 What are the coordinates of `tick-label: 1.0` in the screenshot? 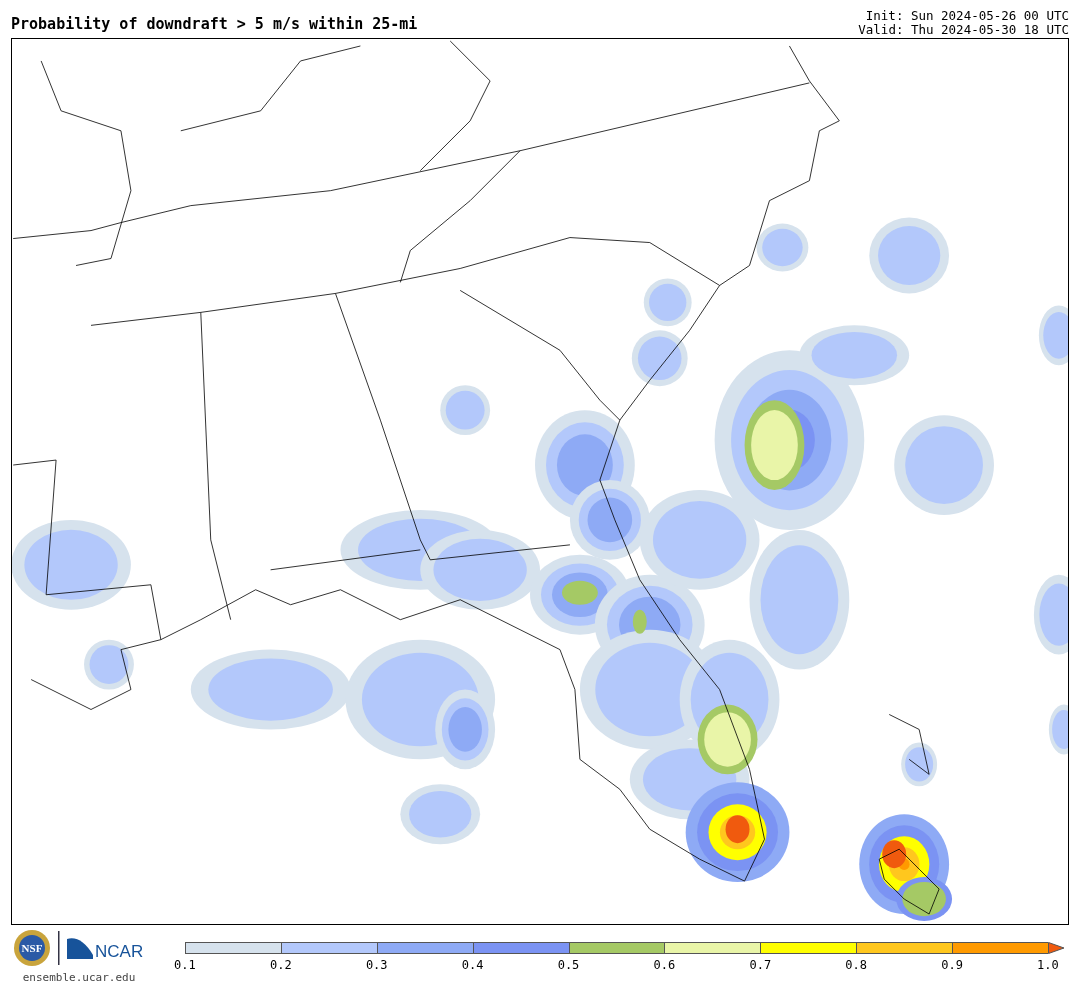 It's located at (1048, 965).